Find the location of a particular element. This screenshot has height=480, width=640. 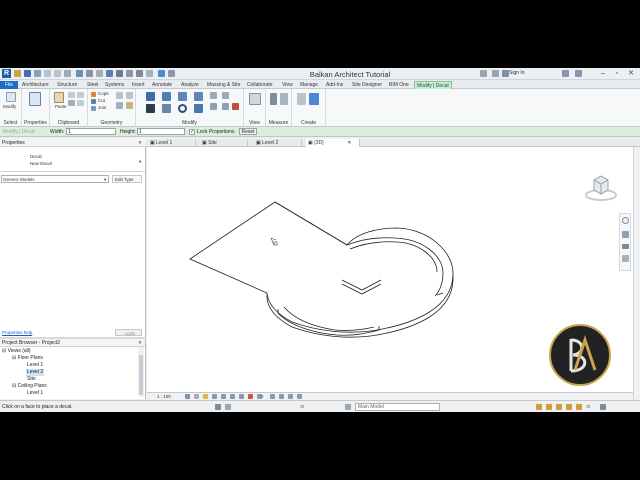

close-icon: ✕ is located at coordinates (631, 73).